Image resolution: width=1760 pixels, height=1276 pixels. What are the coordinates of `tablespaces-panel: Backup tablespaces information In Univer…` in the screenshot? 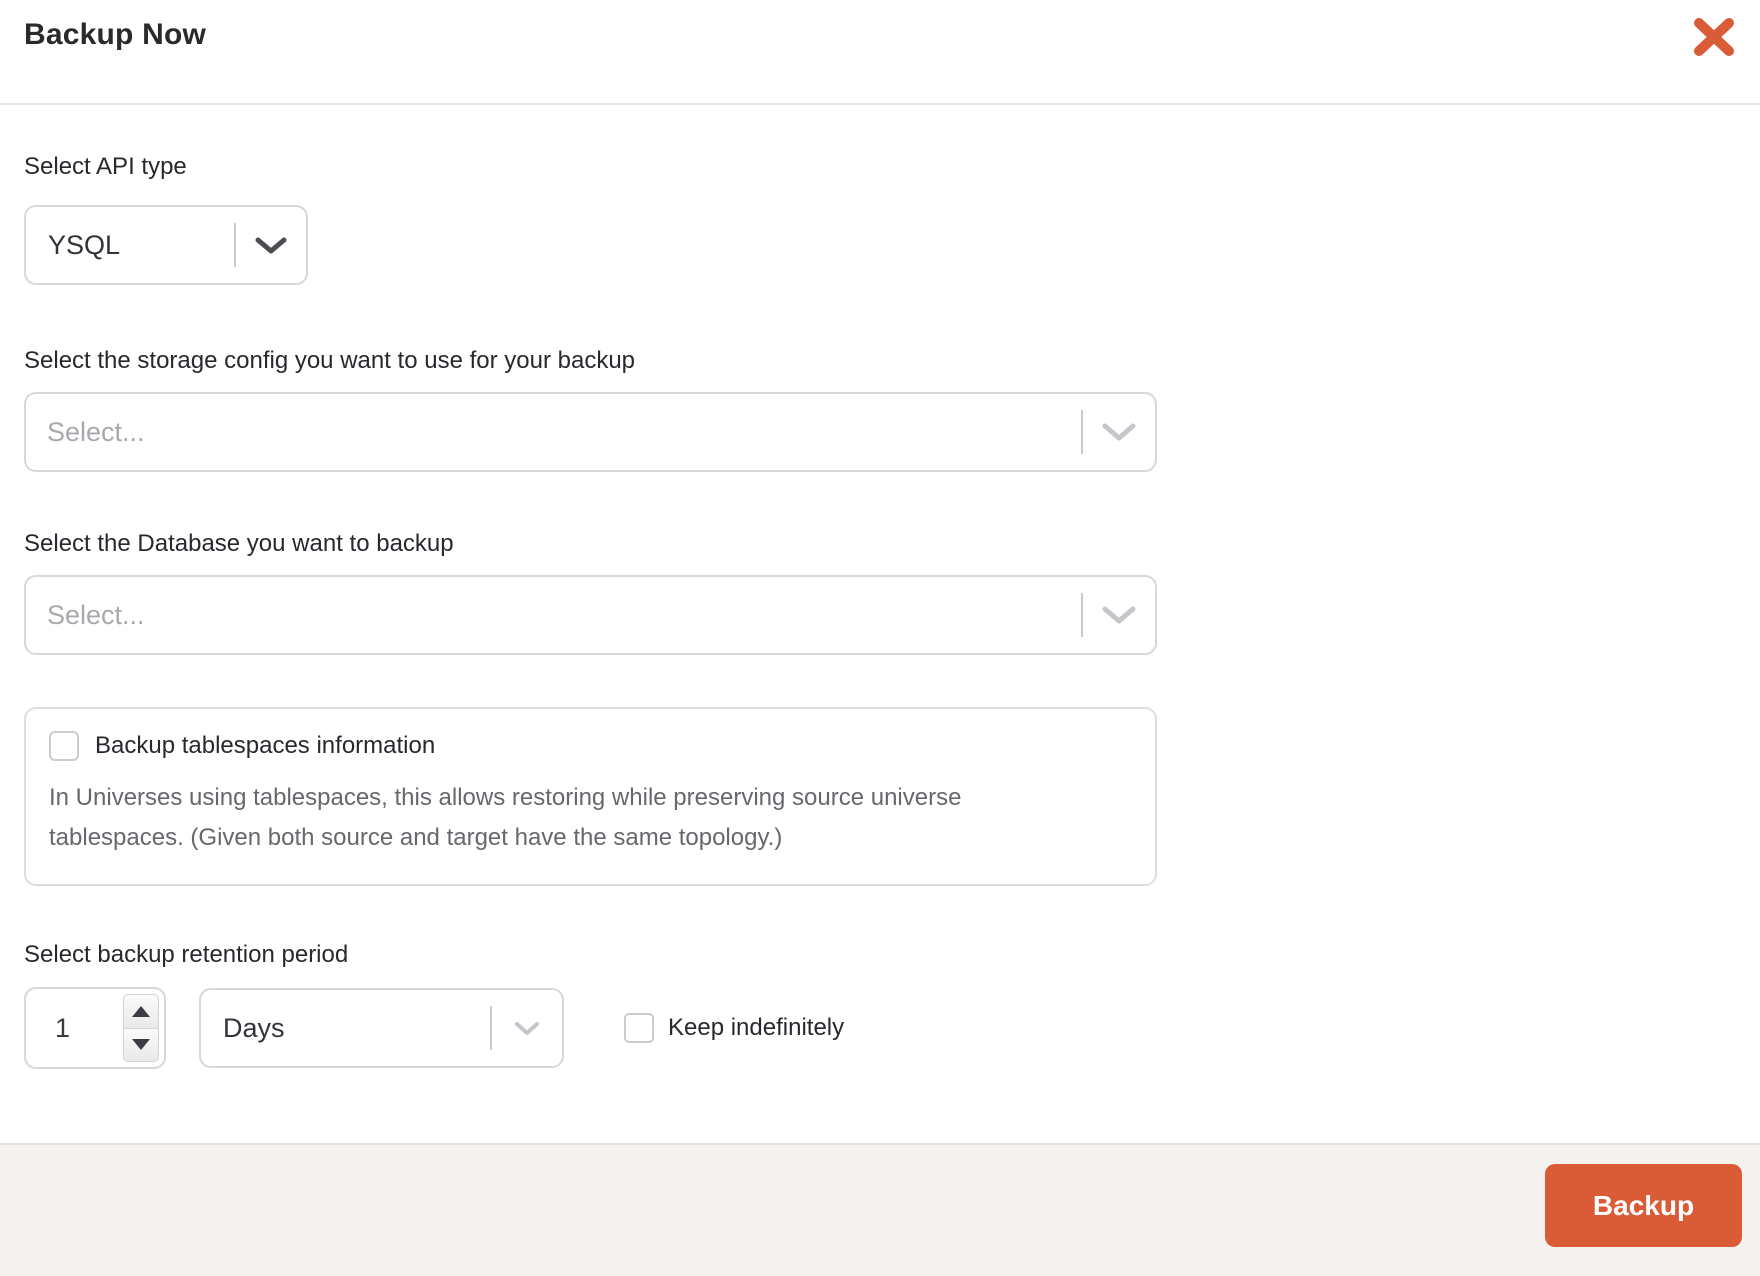 It's located at (590, 796).